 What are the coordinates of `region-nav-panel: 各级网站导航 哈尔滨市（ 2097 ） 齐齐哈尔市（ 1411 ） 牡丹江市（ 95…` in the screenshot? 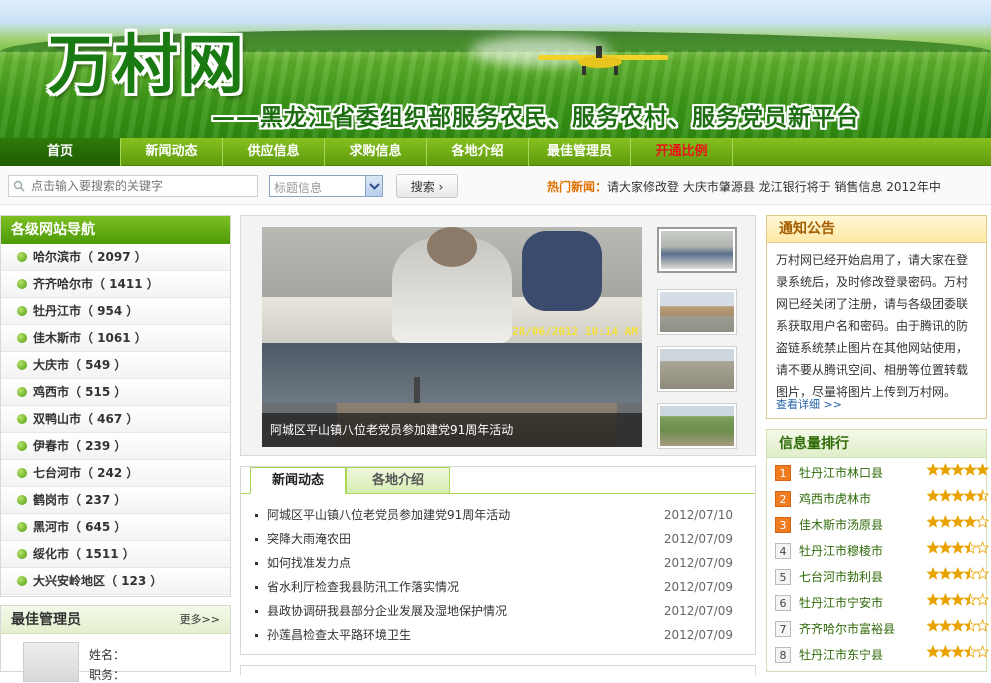 It's located at (115, 406).